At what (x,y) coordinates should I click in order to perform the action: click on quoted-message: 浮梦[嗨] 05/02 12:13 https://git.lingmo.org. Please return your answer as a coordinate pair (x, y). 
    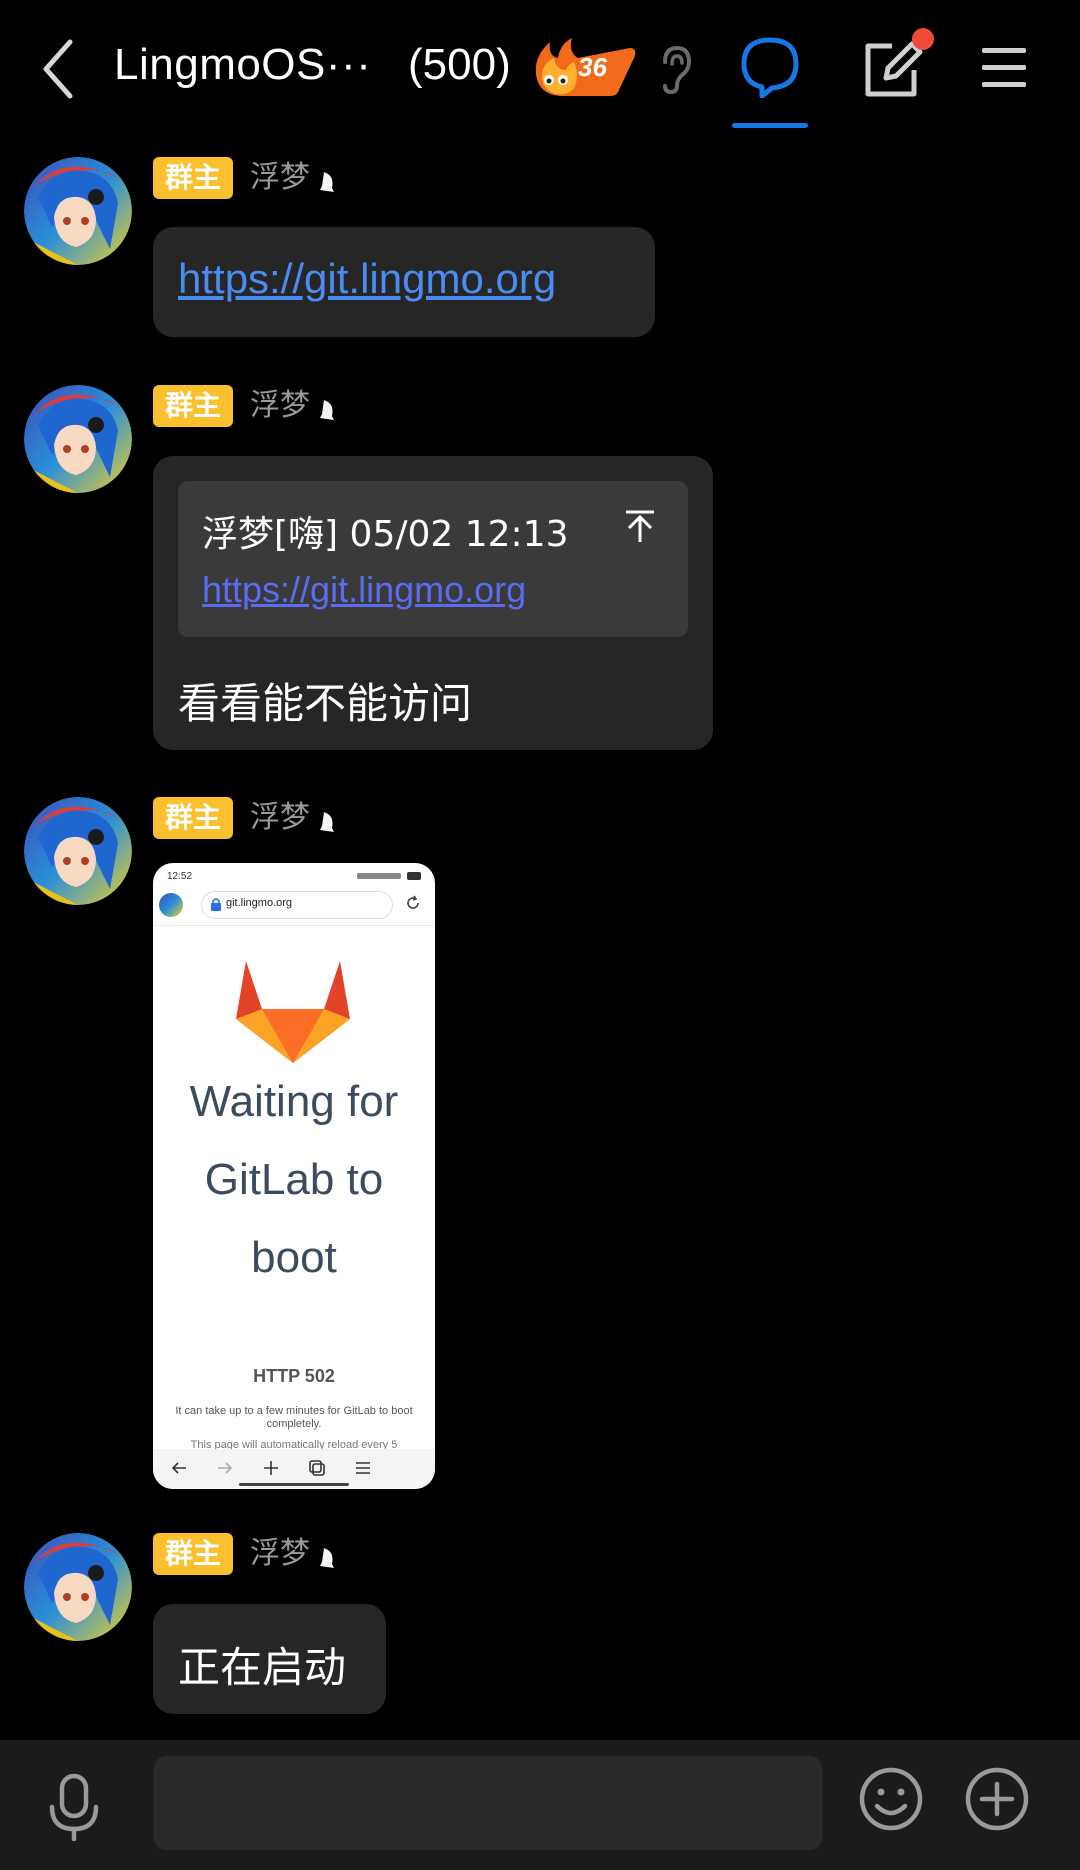
    Looking at the image, I should click on (433, 559).